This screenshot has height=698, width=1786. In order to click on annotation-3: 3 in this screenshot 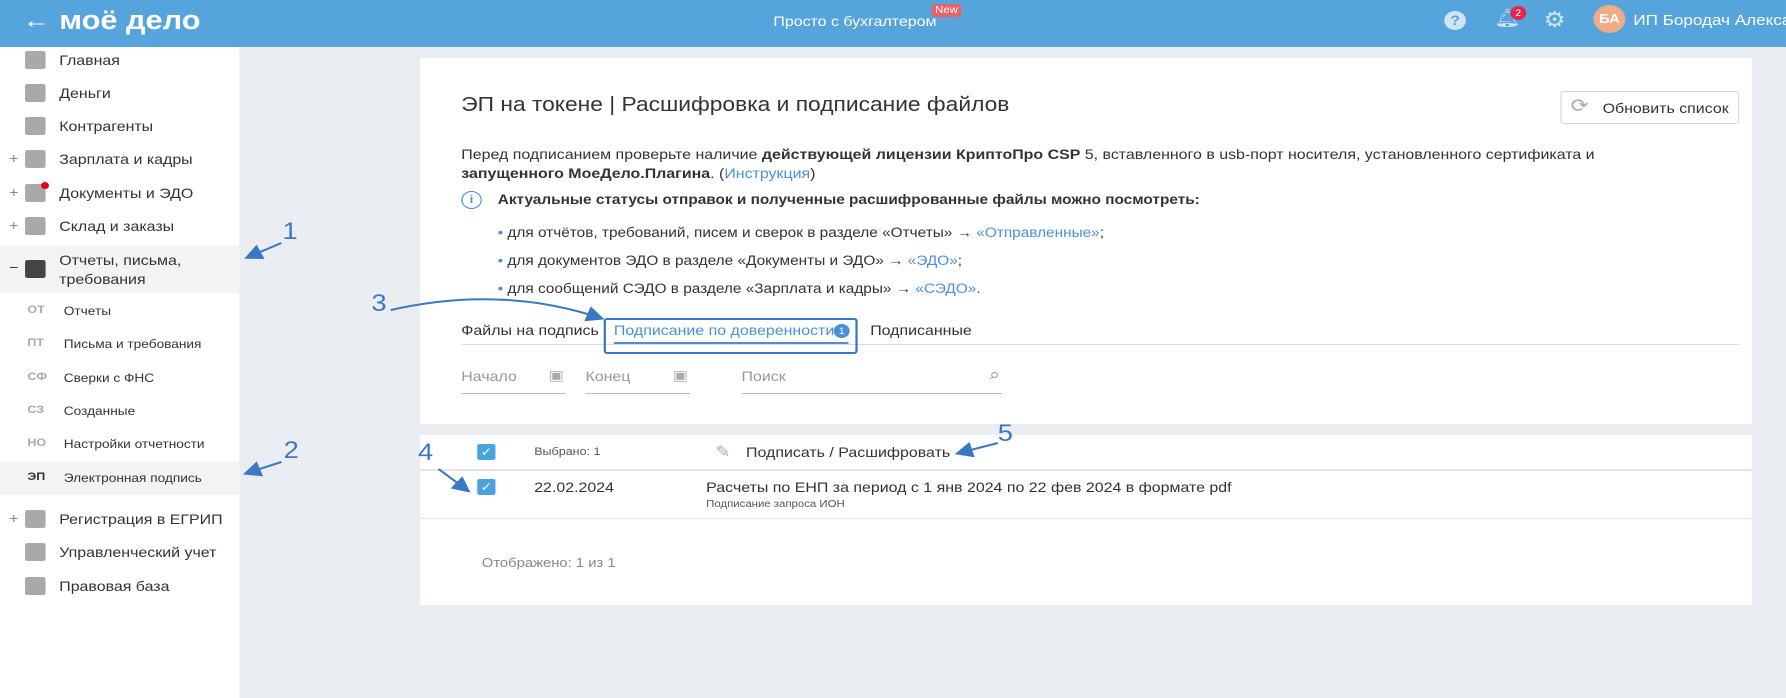, I will do `click(379, 303)`.